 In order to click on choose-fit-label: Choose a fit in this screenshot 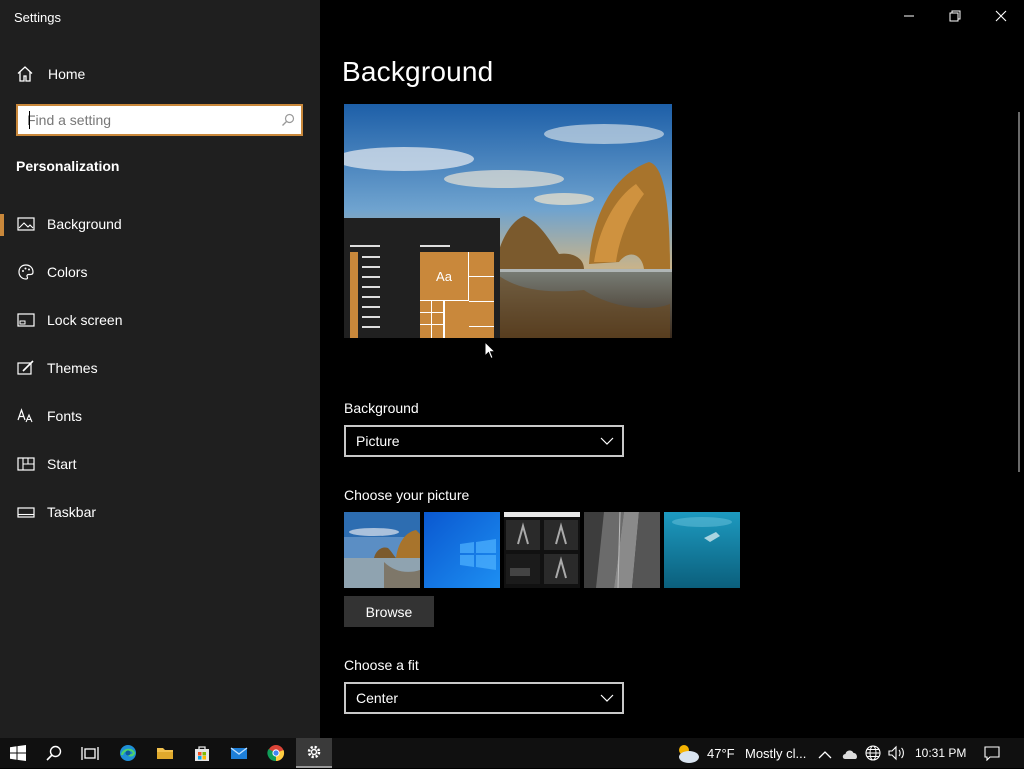, I will do `click(381, 665)`.